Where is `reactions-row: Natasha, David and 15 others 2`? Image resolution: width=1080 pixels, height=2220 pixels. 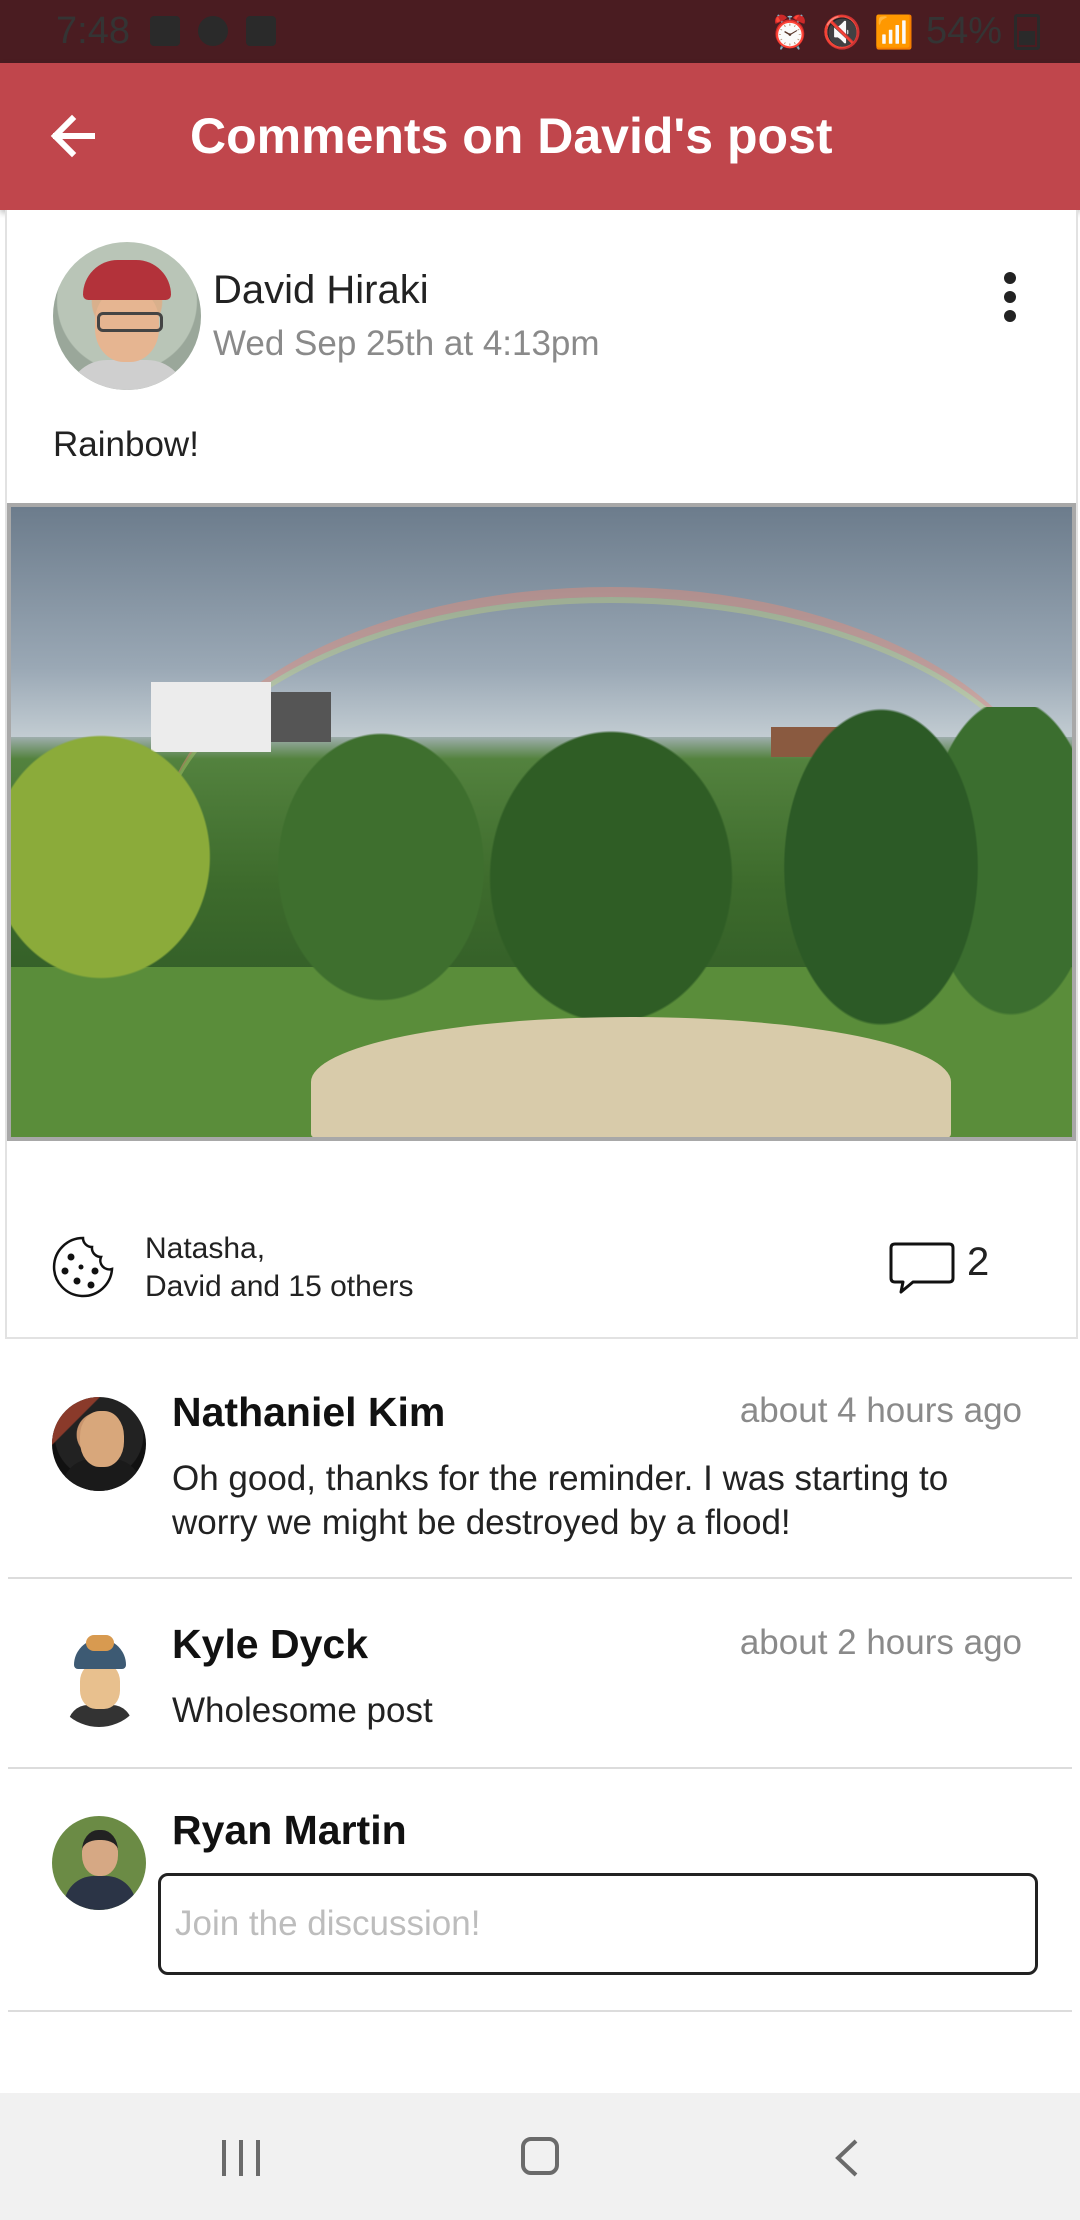 reactions-row: Natasha, David and 15 others 2 is located at coordinates (541, 1265).